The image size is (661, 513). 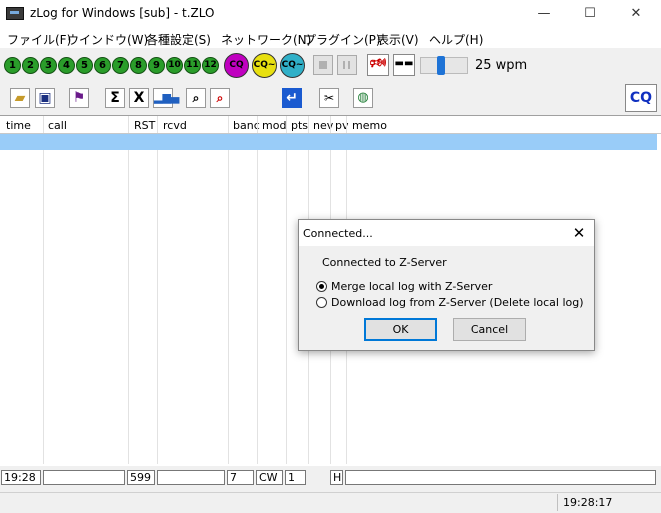 I want to click on x-icon: X, so click(x=139, y=98).